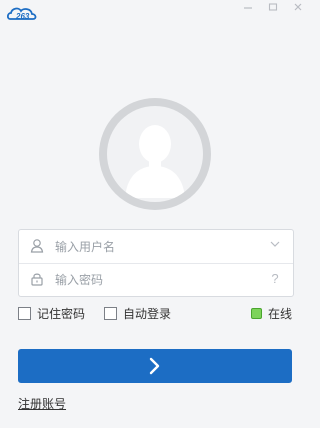  I want to click on maximize-button, so click(272, 7).